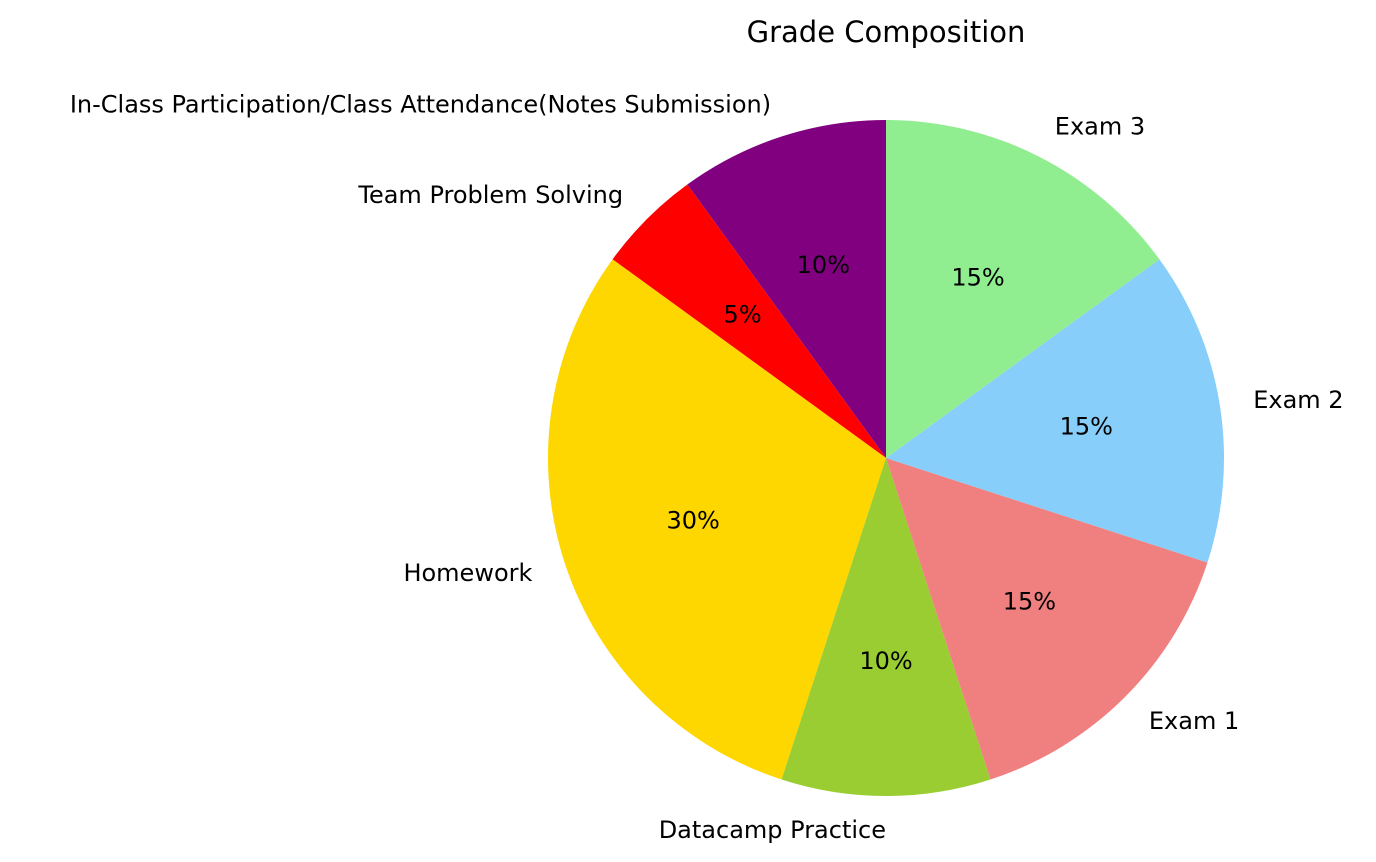 This screenshot has width=1376, height=862. Describe the element at coordinates (692, 521) in the screenshot. I see `percent-label: 30%` at that location.